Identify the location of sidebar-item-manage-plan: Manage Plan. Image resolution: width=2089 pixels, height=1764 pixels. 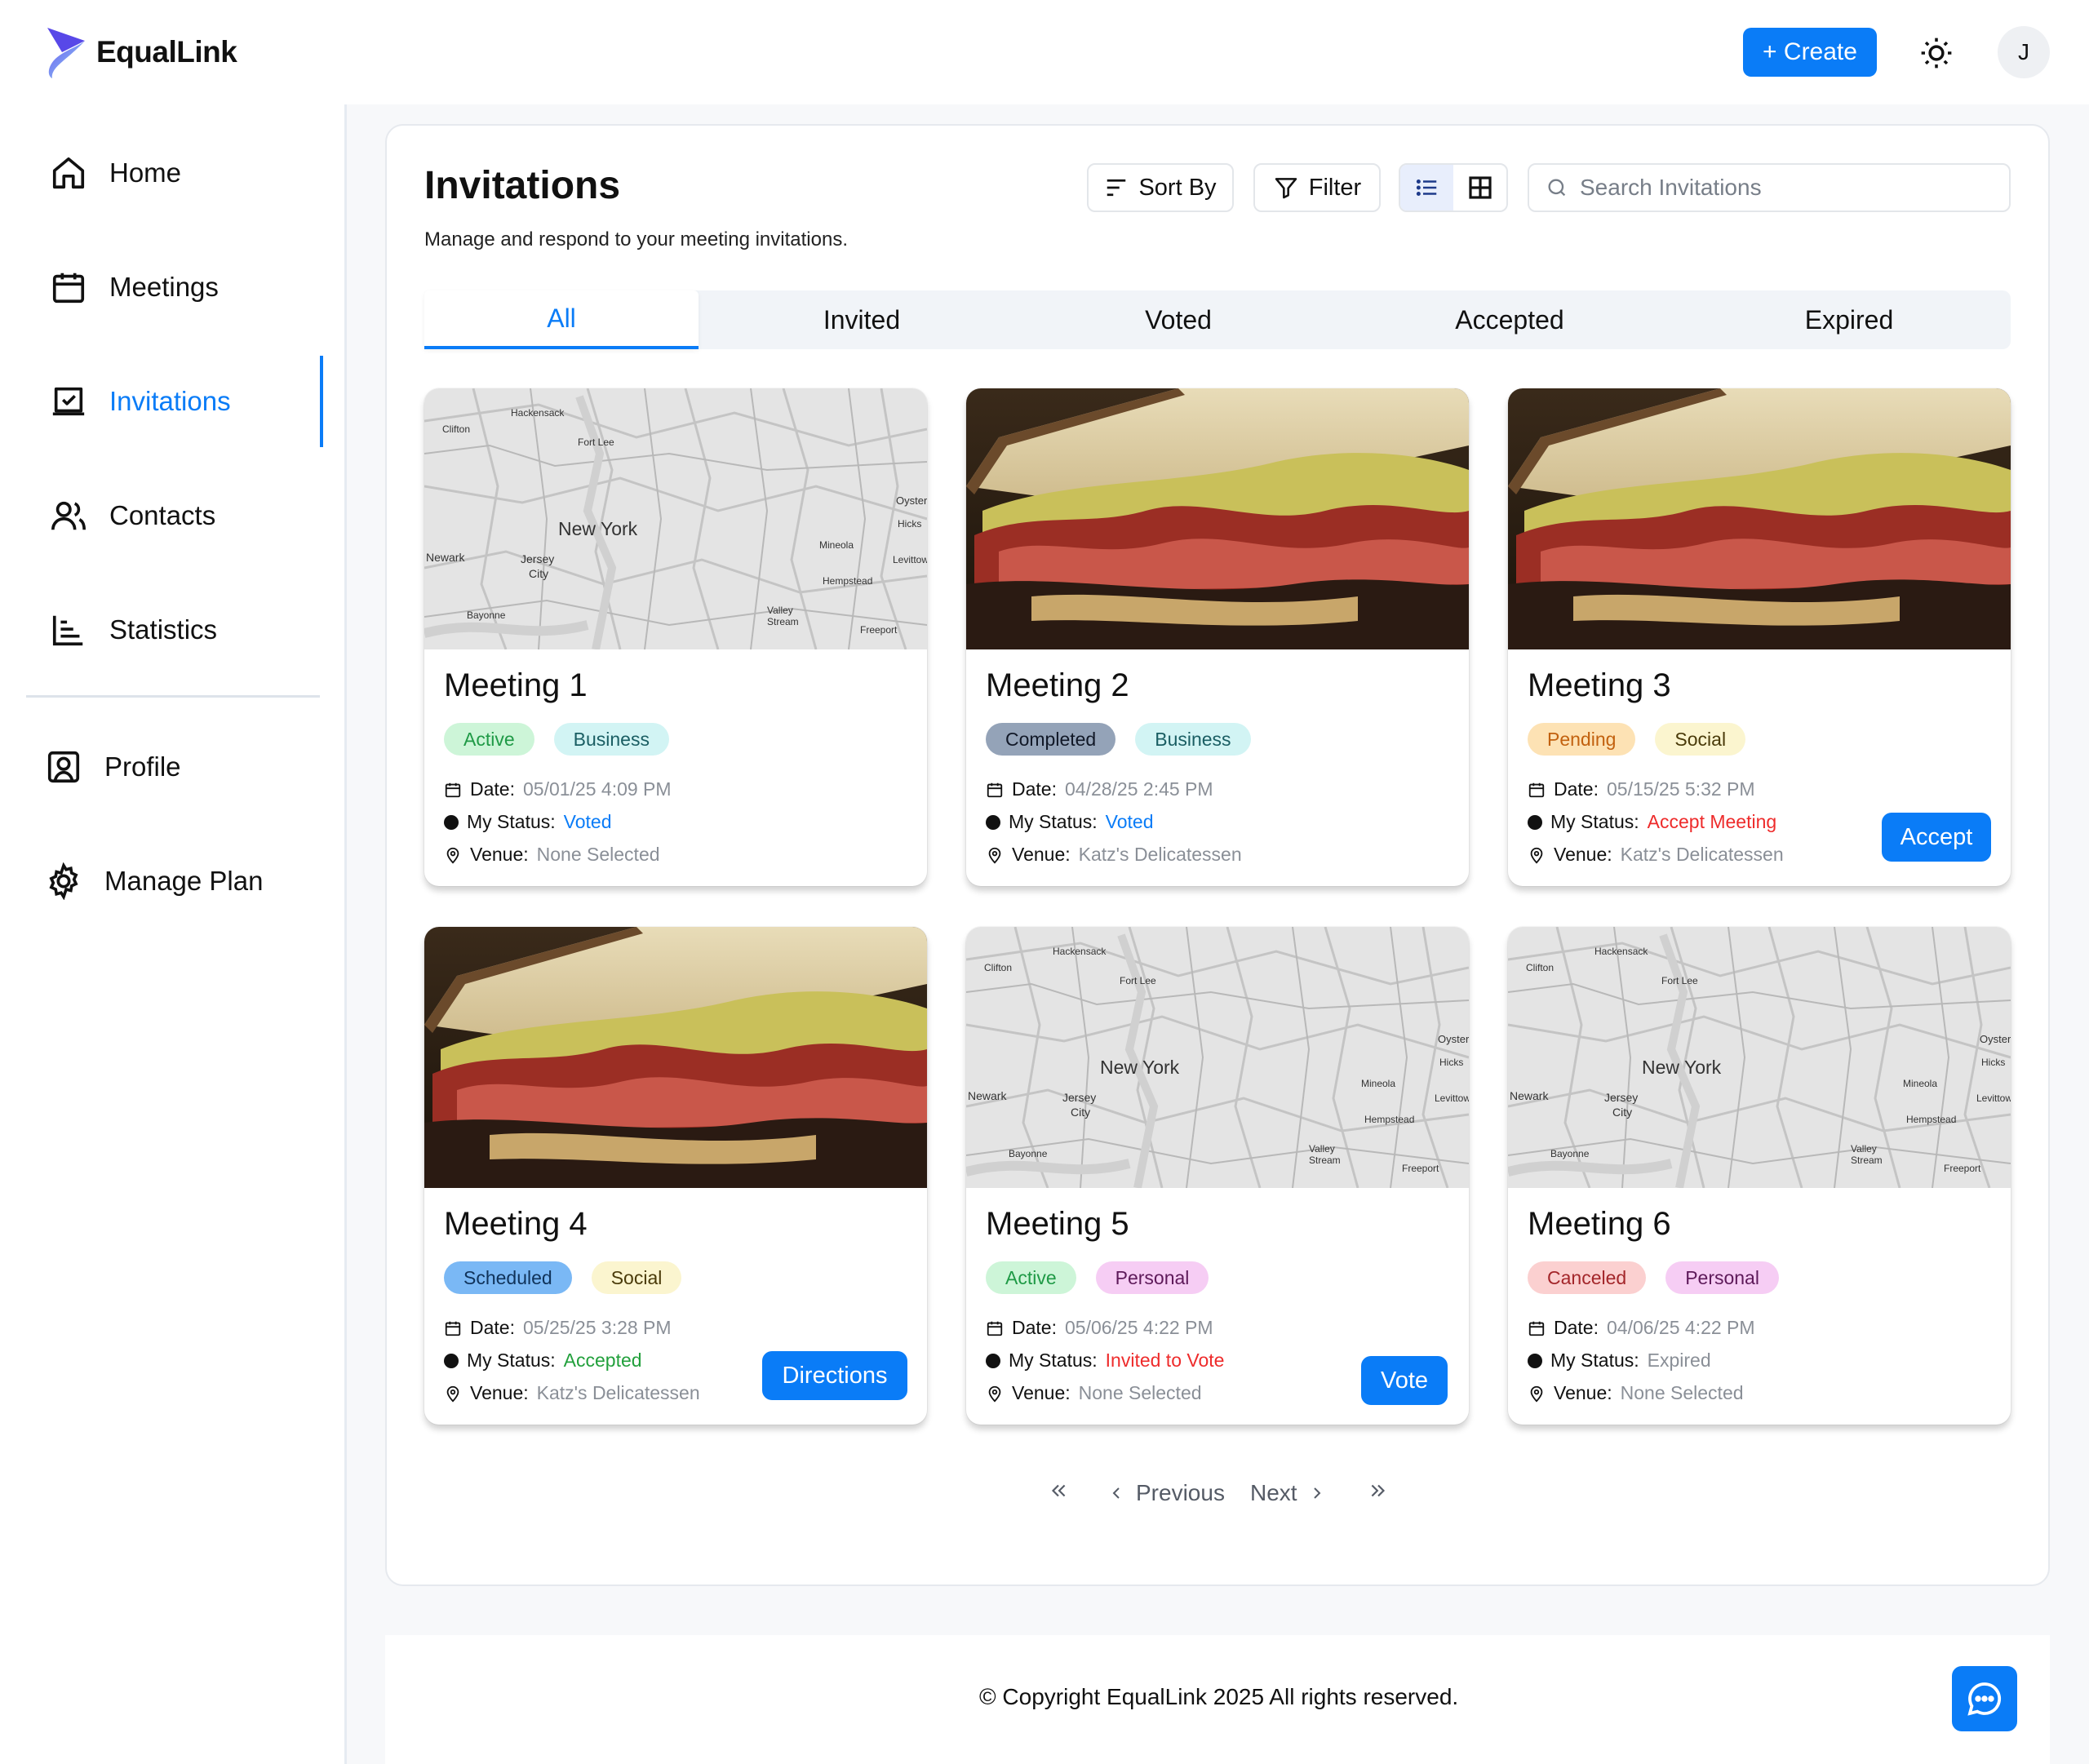
(152, 882).